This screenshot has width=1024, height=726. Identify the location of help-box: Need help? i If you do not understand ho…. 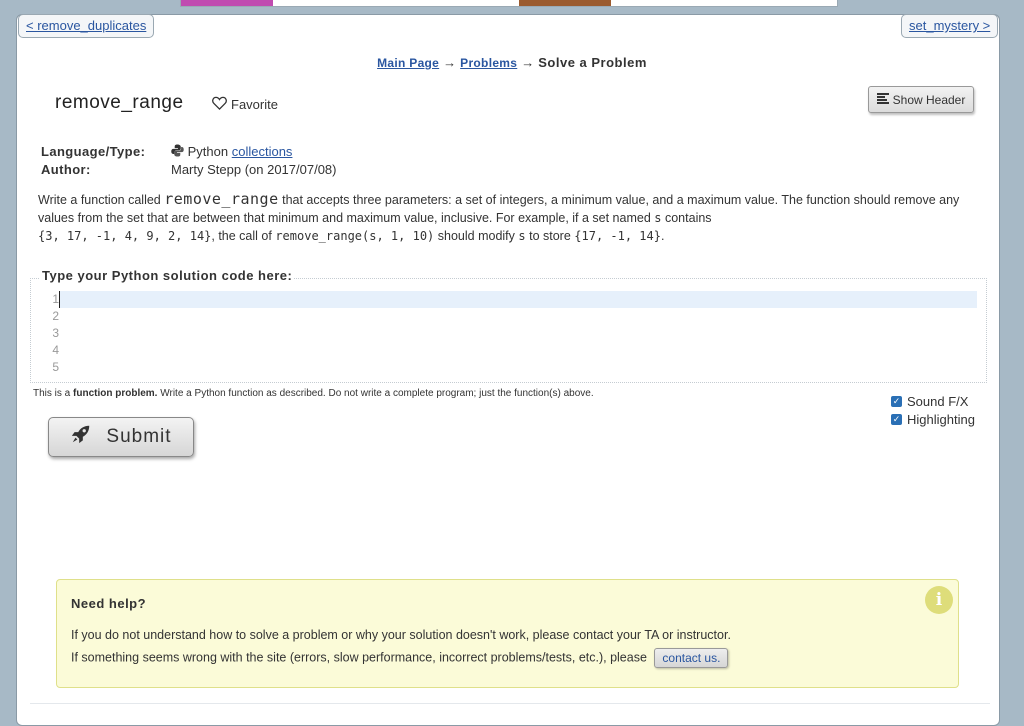
(507, 633).